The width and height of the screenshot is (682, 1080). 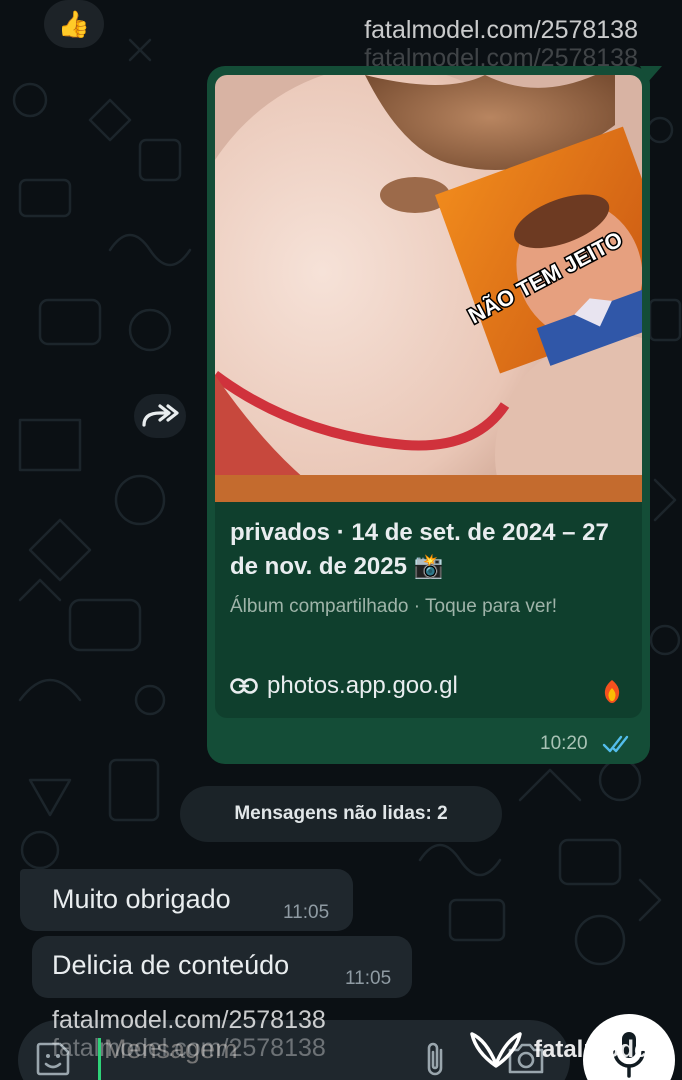 I want to click on incoming-message-bubble: Muito obrigado 11:05, so click(x=186, y=900).